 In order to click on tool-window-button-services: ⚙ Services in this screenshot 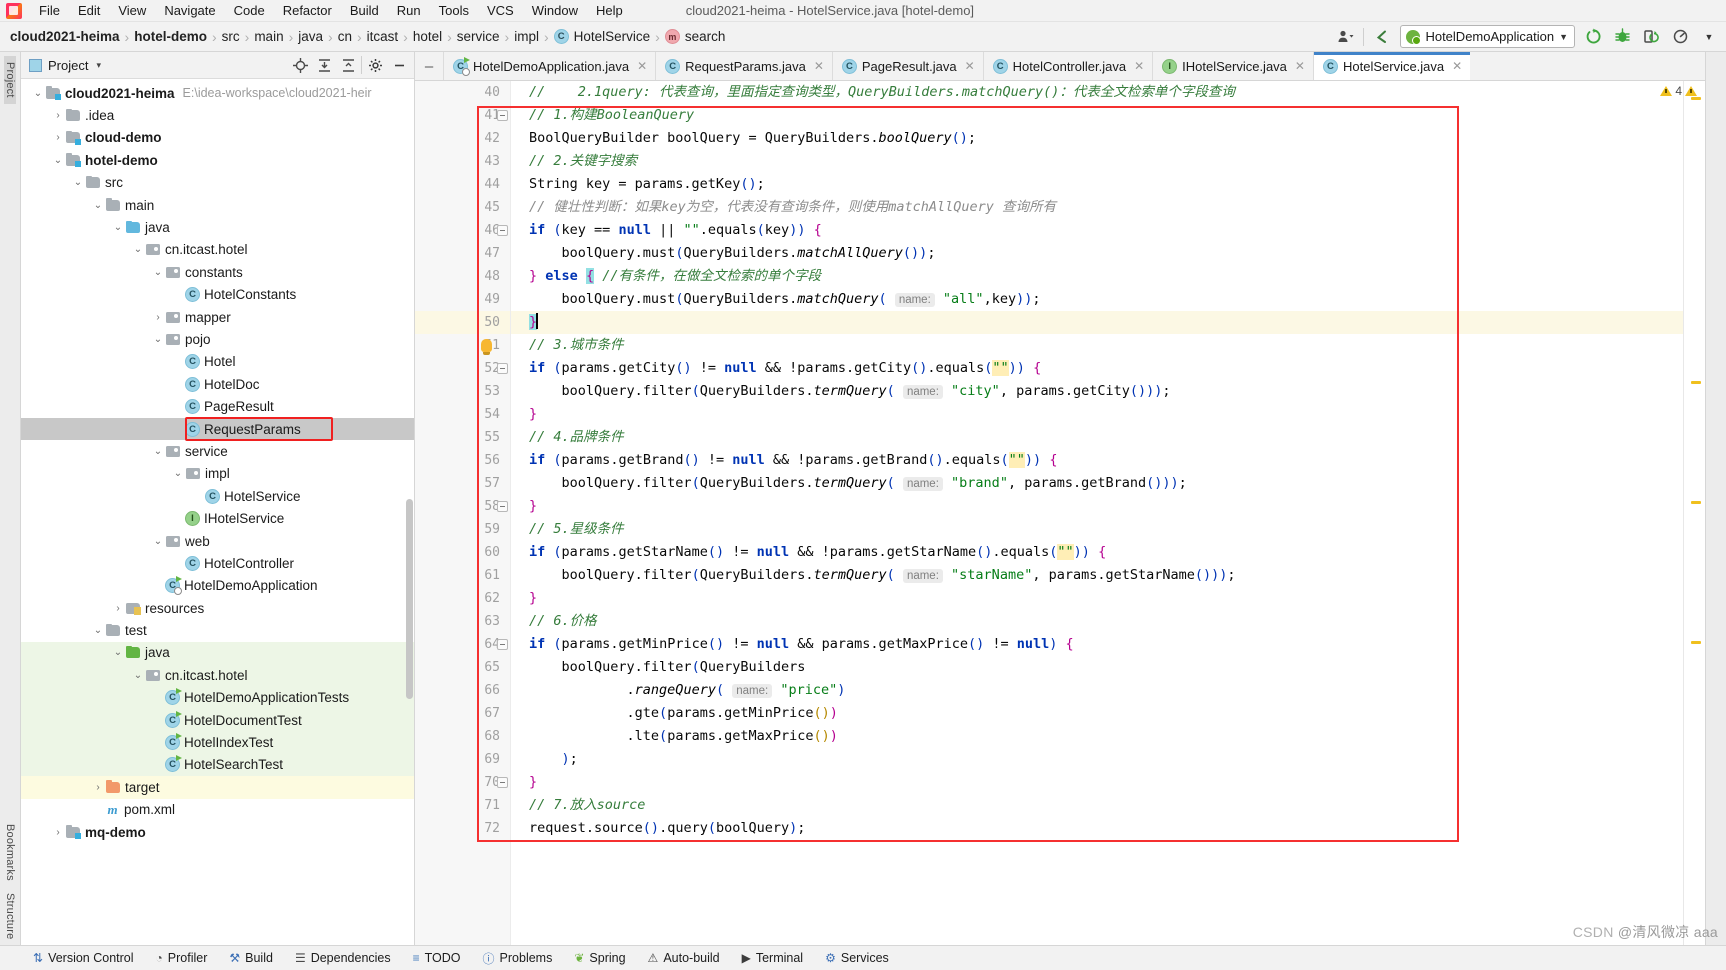, I will do `click(857, 958)`.